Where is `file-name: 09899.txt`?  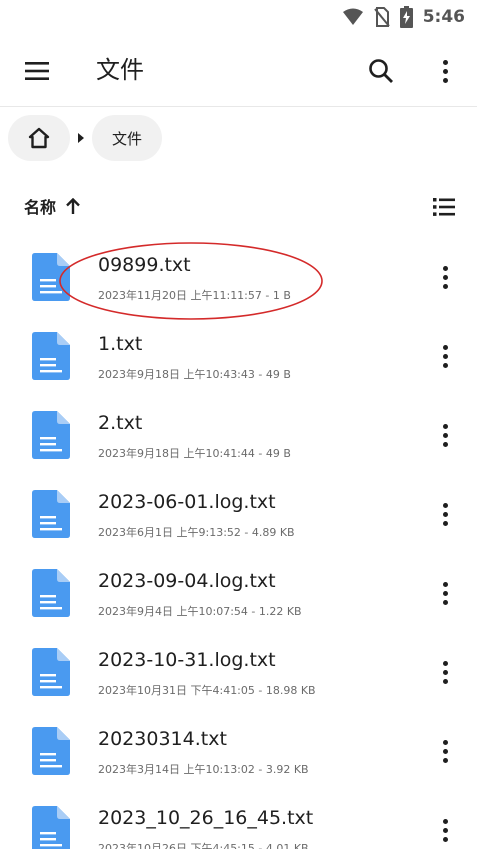 file-name: 09899.txt is located at coordinates (144, 265).